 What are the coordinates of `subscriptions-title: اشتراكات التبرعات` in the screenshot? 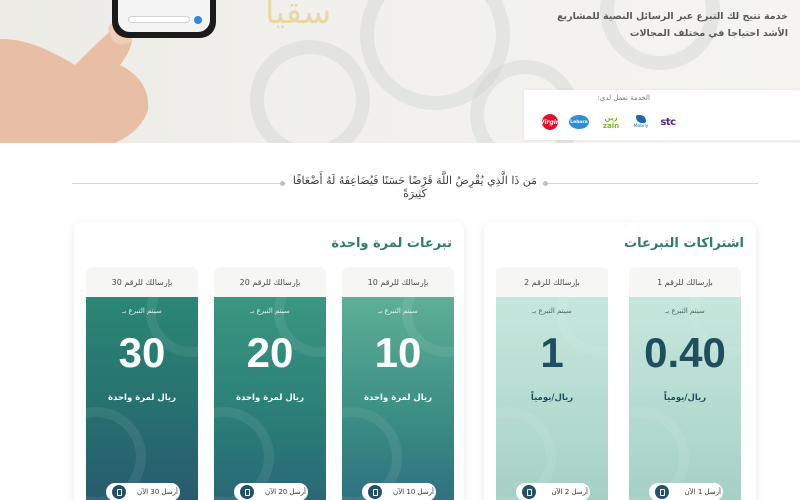 It's located at (684, 243).